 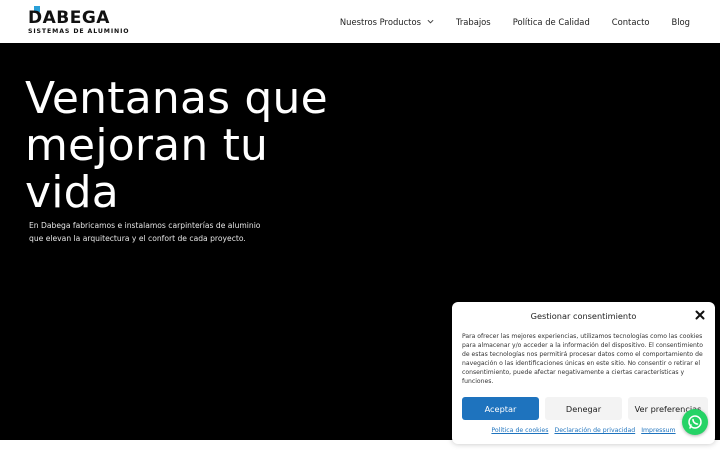 I want to click on whatsapp-icon, so click(x=695, y=422).